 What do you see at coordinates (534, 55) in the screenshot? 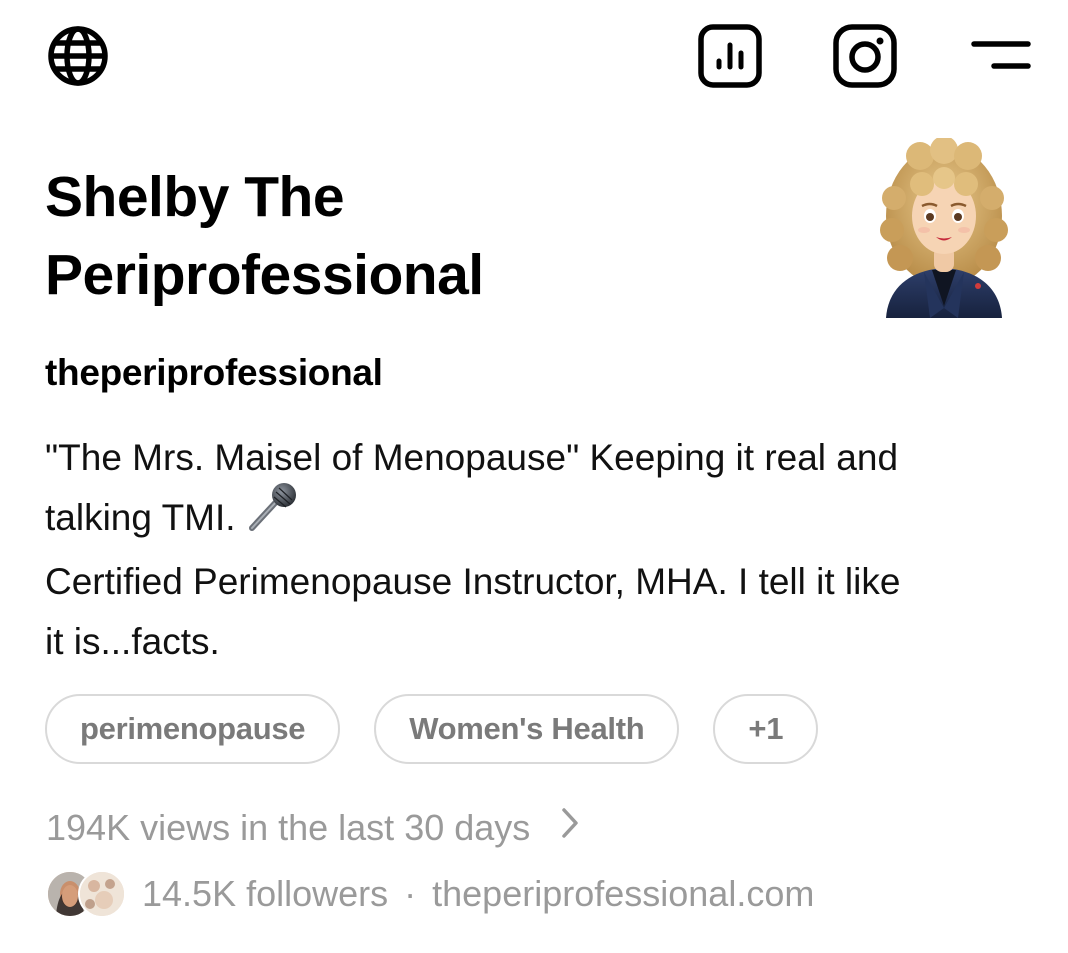
I see `top-bar` at bounding box center [534, 55].